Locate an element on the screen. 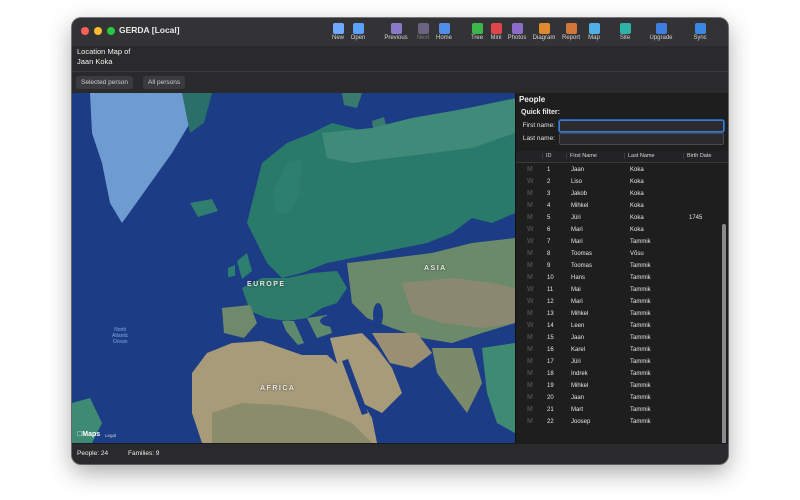 The width and height of the screenshot is (800, 500). cell-first-name: Mihkel is located at coordinates (580, 206).